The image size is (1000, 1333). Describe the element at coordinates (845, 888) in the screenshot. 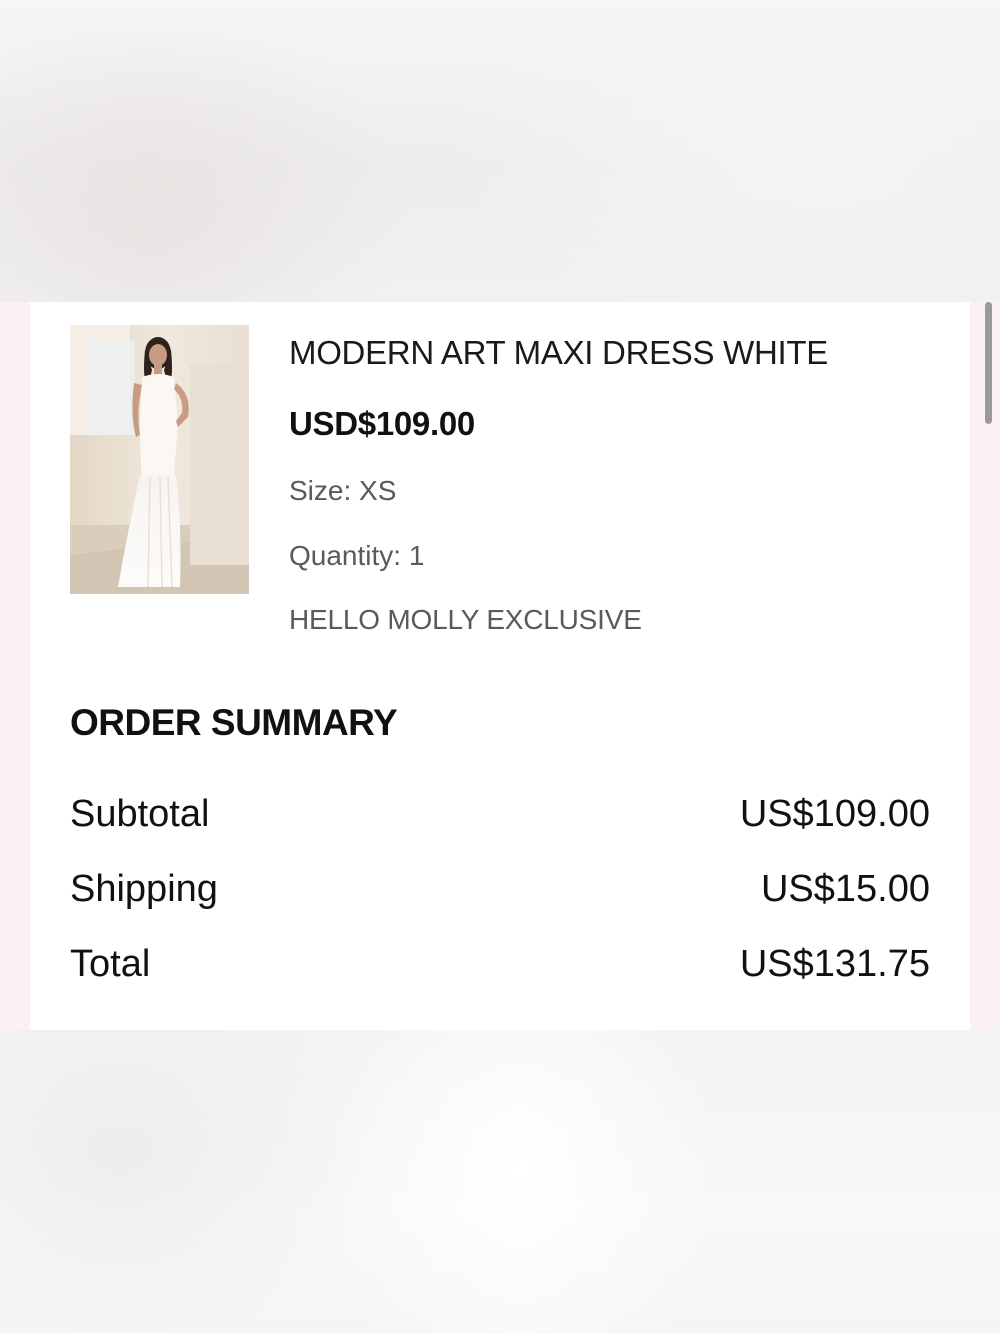

I see `shipping-value: US$15.00` at that location.